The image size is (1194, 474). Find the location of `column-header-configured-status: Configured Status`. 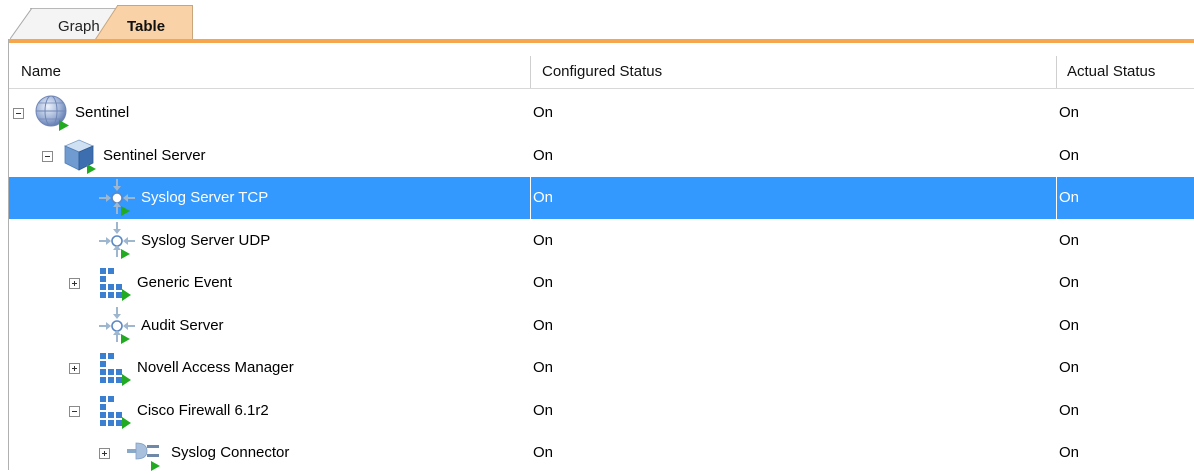

column-header-configured-status: Configured Status is located at coordinates (602, 72).